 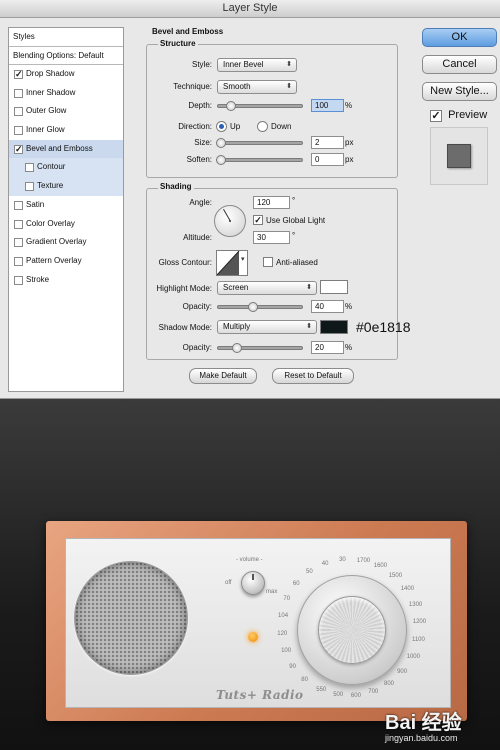 What do you see at coordinates (35, 204) in the screenshot?
I see `style-item-label: Satin` at bounding box center [35, 204].